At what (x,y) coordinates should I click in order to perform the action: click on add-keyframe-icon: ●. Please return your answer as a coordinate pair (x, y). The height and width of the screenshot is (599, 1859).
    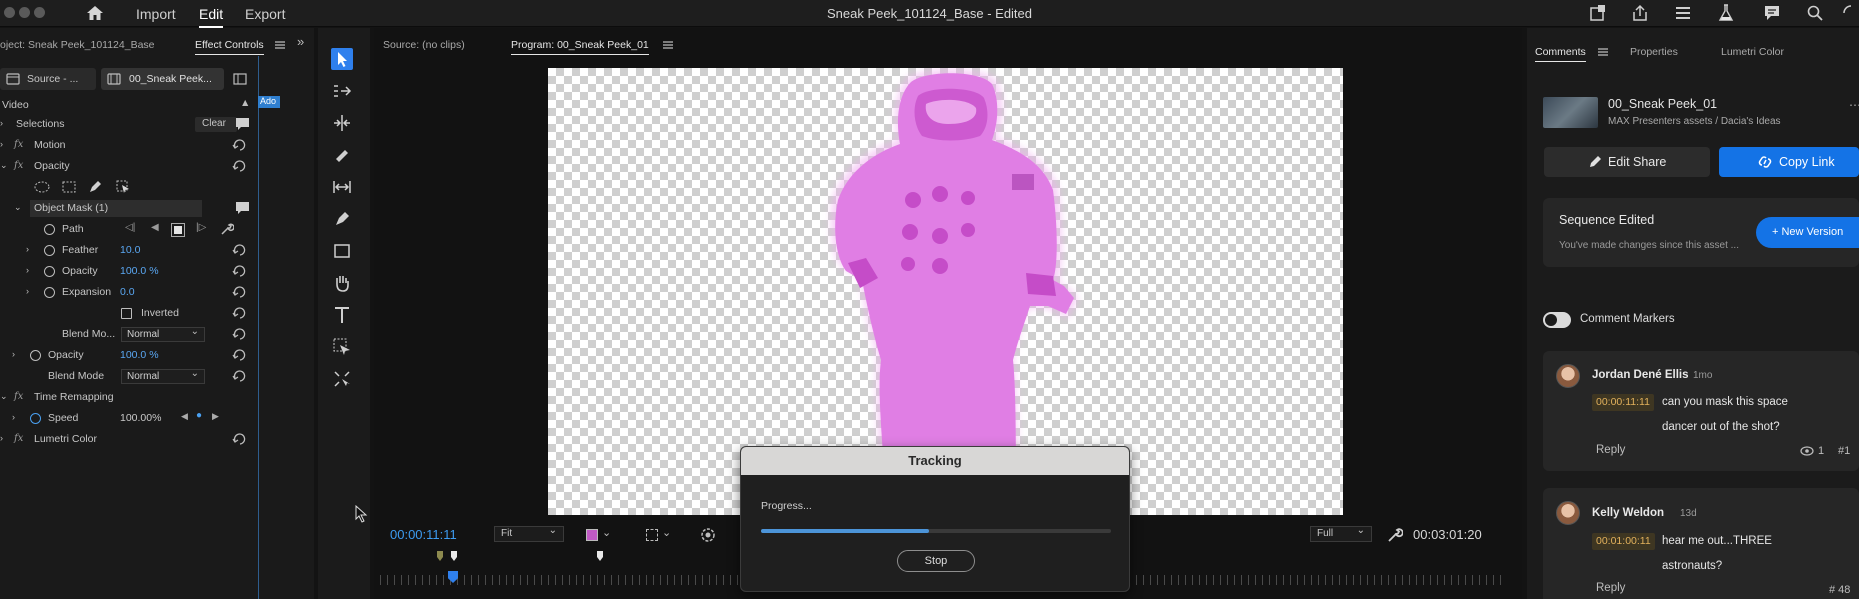
    Looking at the image, I should click on (199, 415).